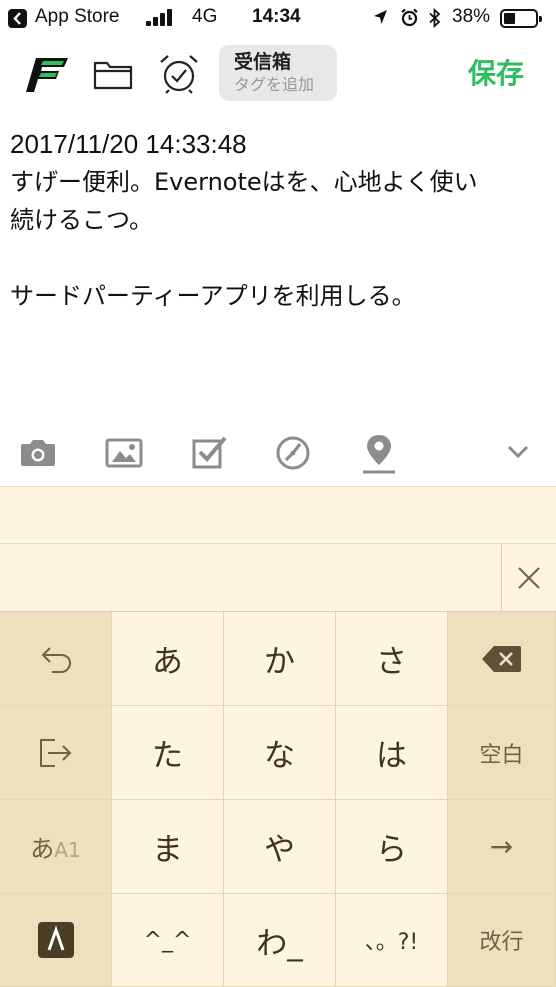 Image resolution: width=556 pixels, height=987 pixels. I want to click on add-tag-placeholder: タグを追加, so click(274, 84).